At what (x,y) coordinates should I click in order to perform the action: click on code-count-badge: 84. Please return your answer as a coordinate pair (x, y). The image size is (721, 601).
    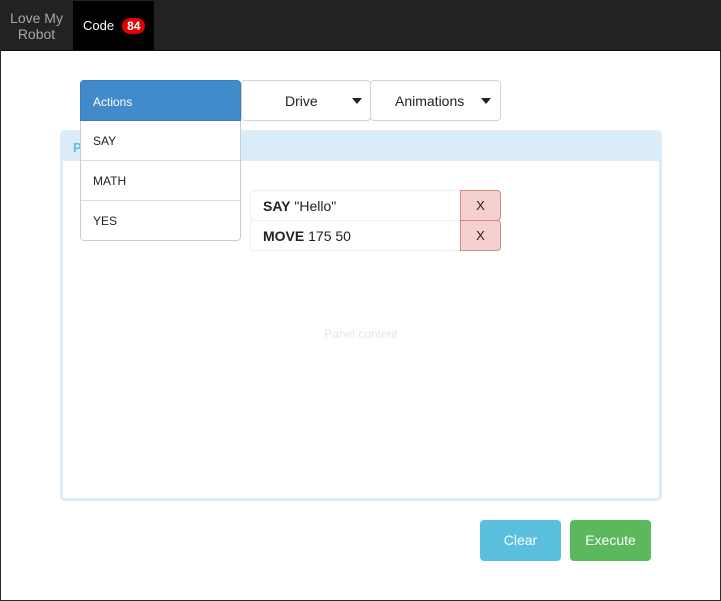
    Looking at the image, I should click on (134, 25).